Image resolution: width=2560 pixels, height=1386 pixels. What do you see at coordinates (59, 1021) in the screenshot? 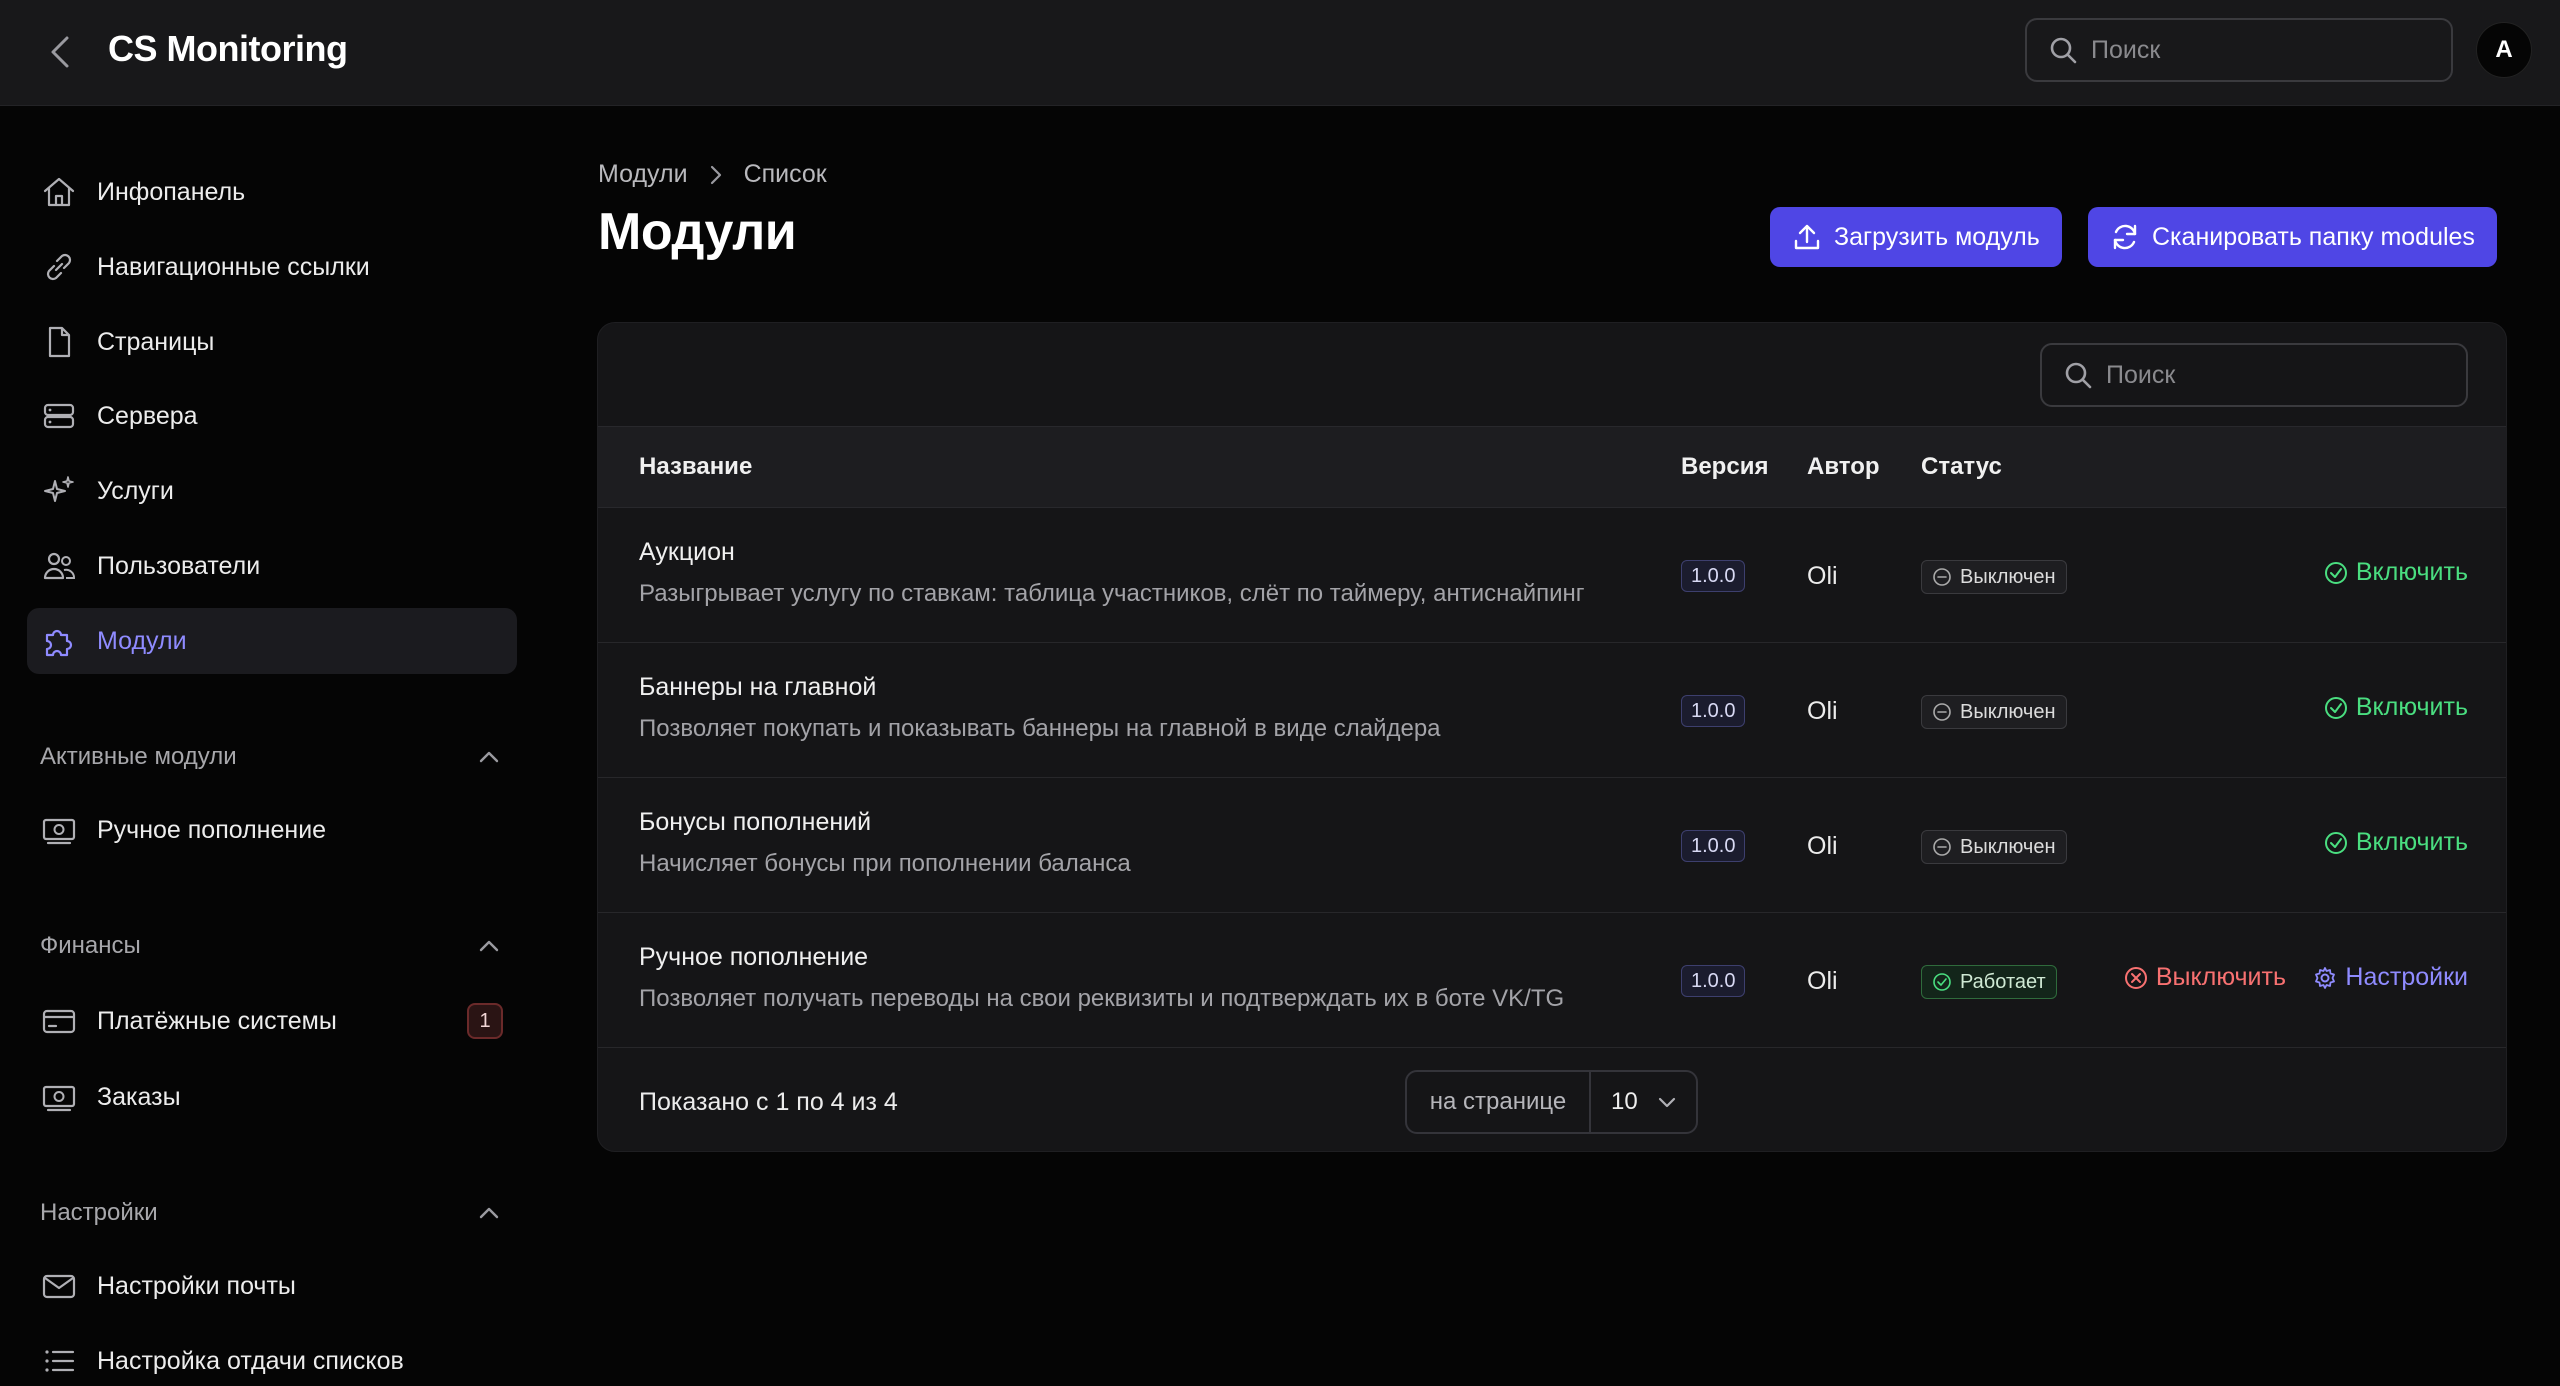
I see `card-icon` at bounding box center [59, 1021].